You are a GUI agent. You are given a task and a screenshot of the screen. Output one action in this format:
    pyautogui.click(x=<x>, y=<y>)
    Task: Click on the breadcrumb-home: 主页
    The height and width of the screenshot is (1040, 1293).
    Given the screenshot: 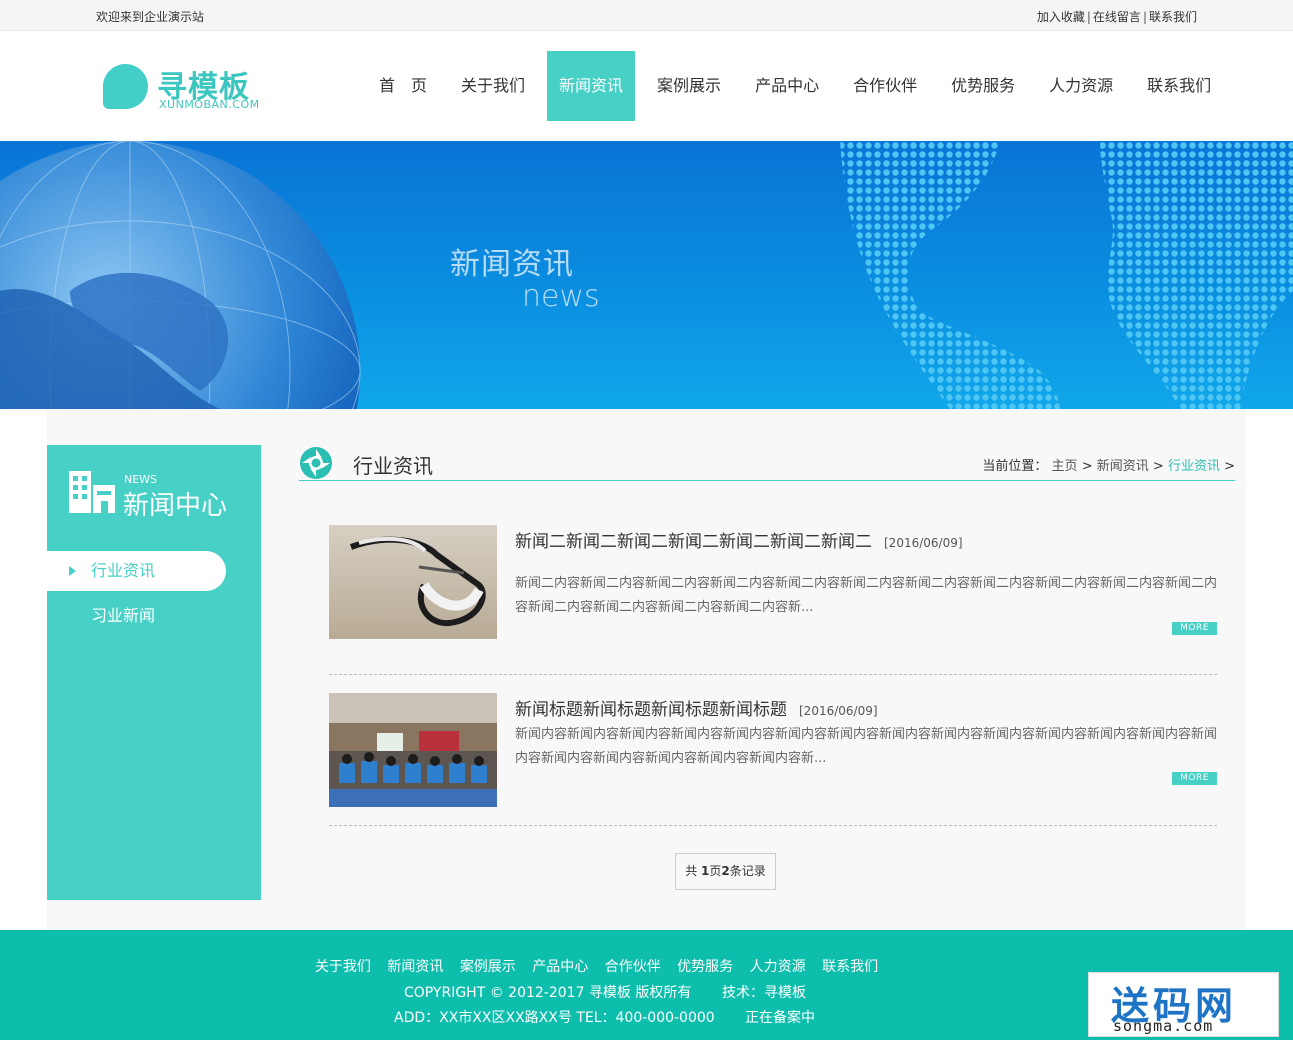 What is the action you would take?
    pyautogui.click(x=1065, y=466)
    